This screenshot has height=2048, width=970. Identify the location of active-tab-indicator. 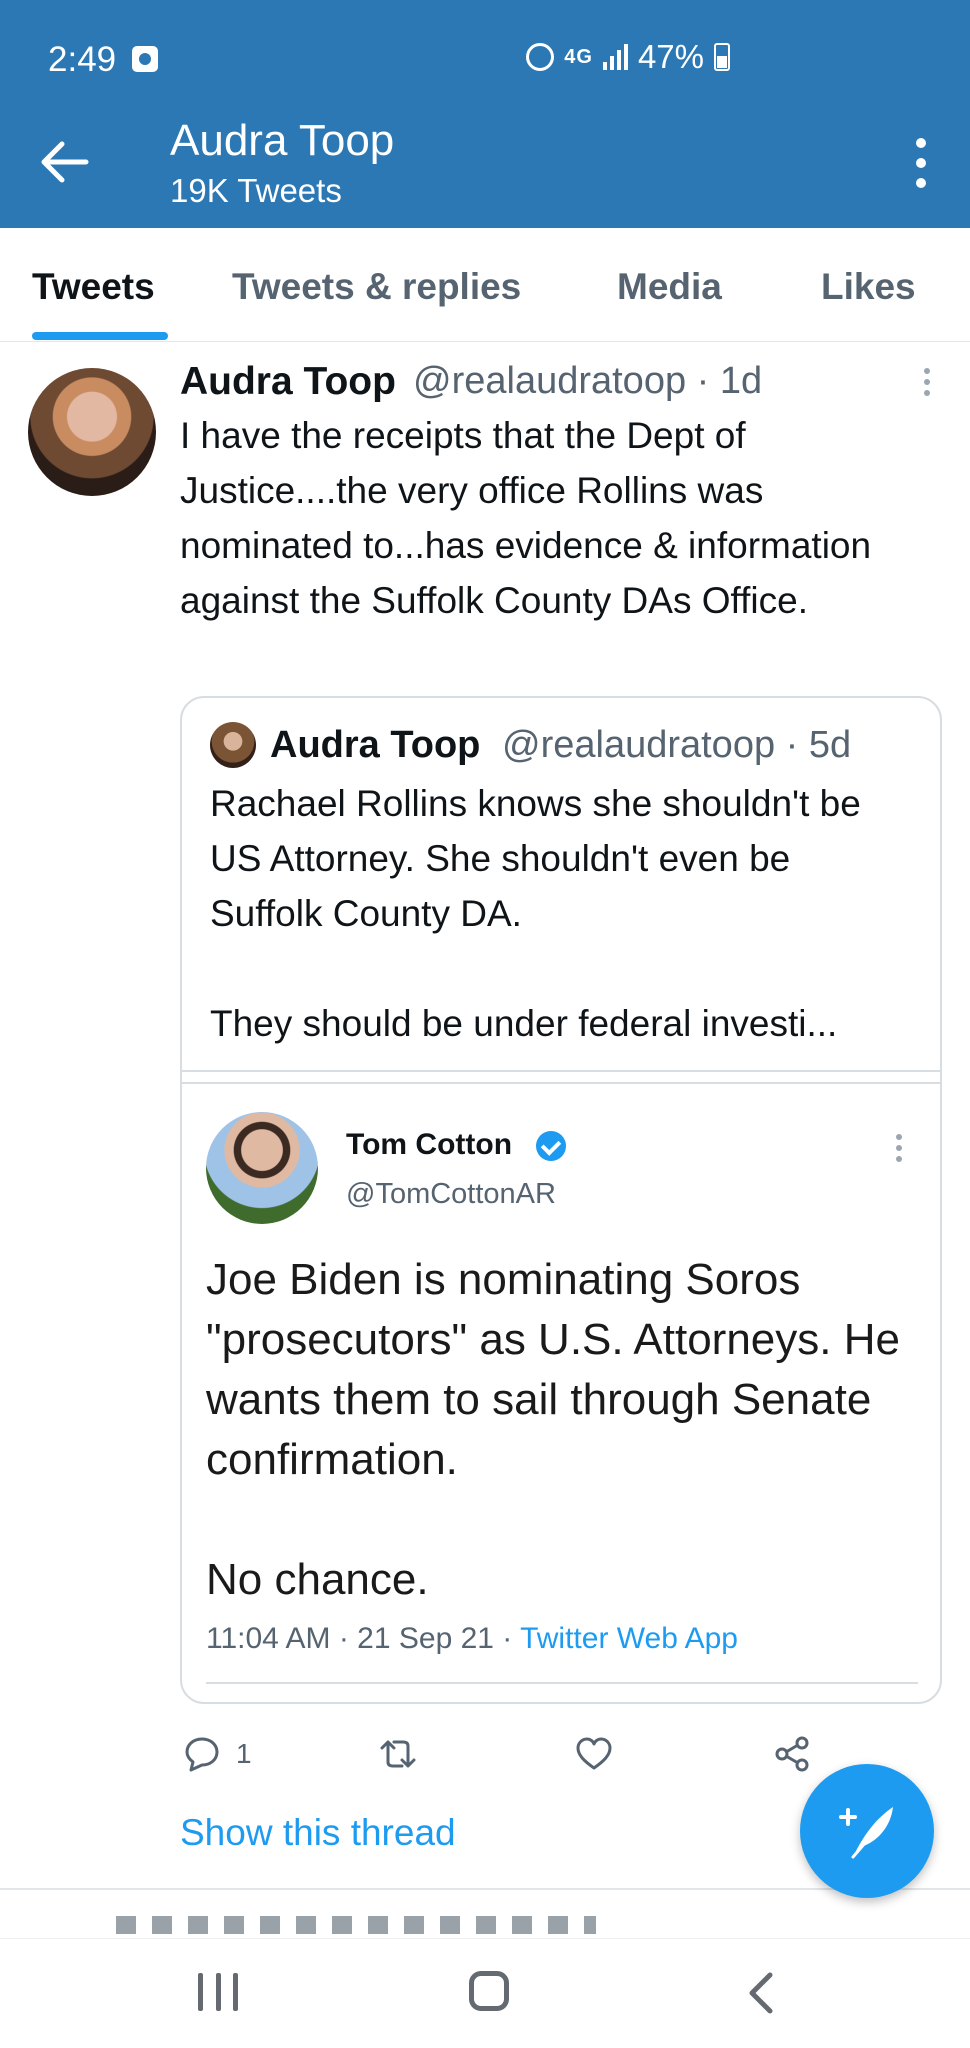
(100, 336).